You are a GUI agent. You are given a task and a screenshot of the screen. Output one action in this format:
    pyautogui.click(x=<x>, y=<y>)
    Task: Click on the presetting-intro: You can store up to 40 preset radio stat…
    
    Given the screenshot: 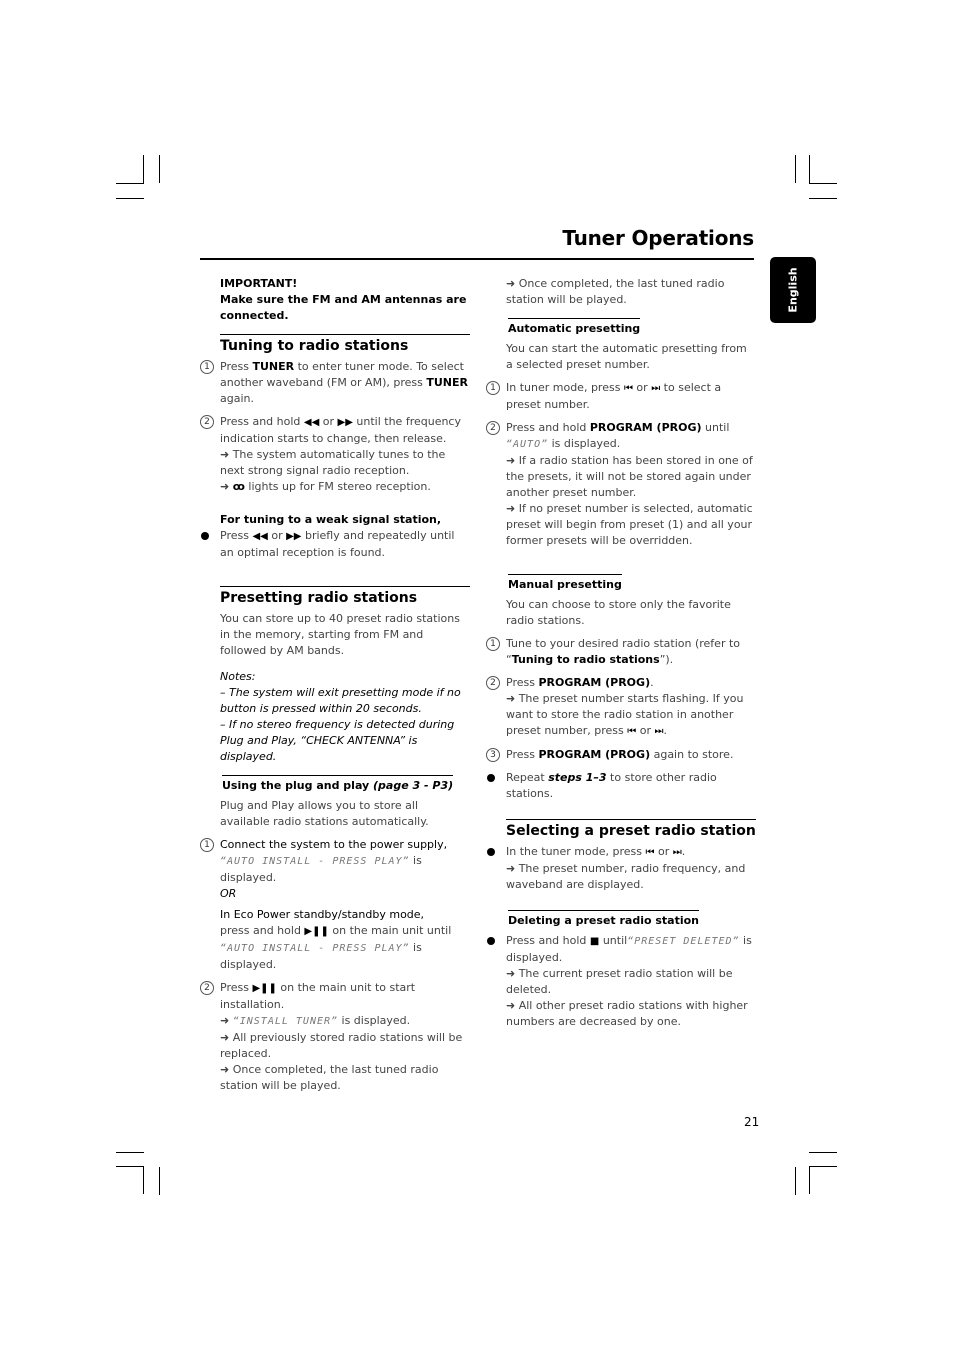 What is the action you would take?
    pyautogui.click(x=340, y=634)
    